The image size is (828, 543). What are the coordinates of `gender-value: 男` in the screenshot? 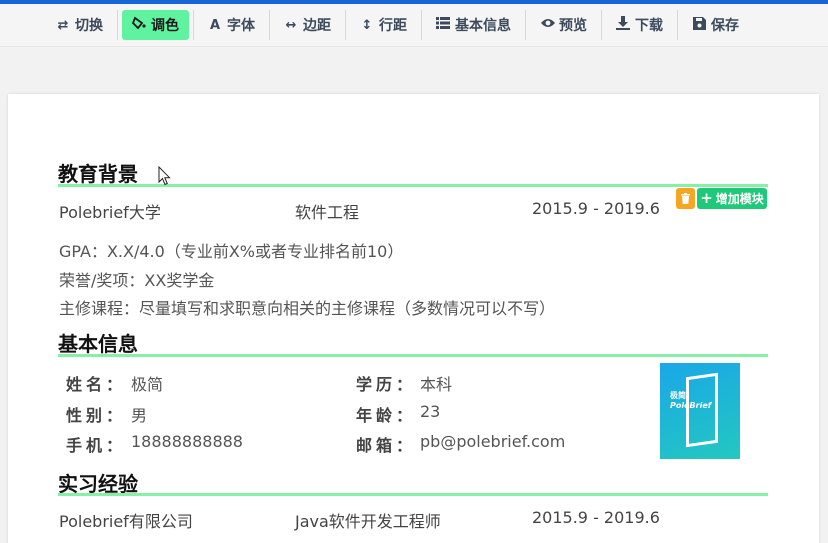 It's located at (139, 414).